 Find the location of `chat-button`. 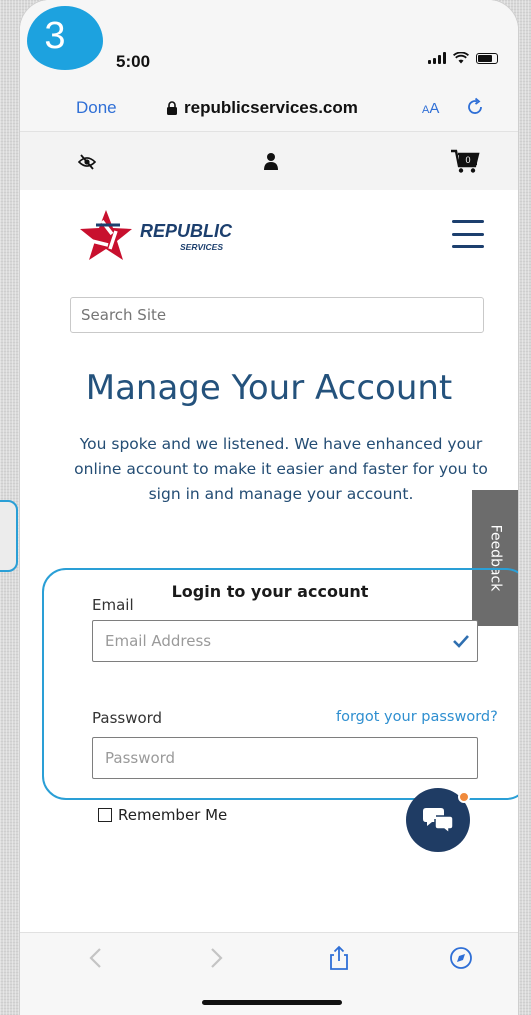

chat-button is located at coordinates (438, 820).